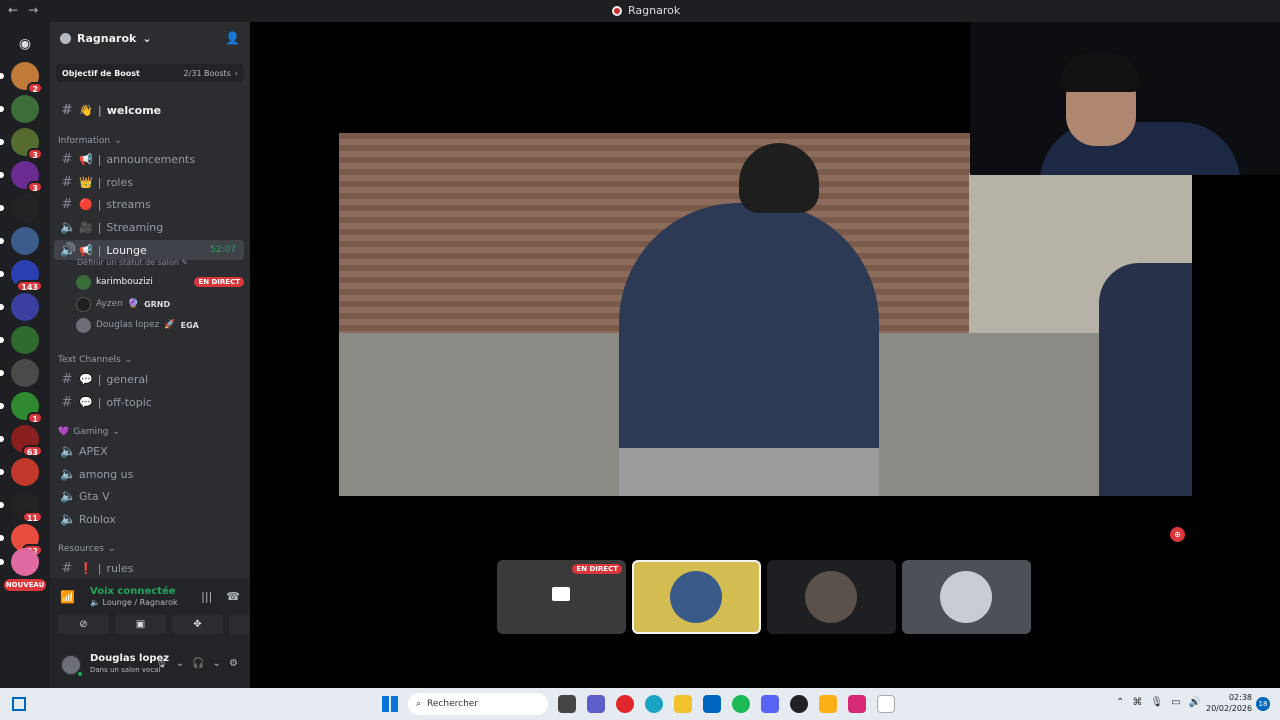  I want to click on avatar, so click(83, 282).